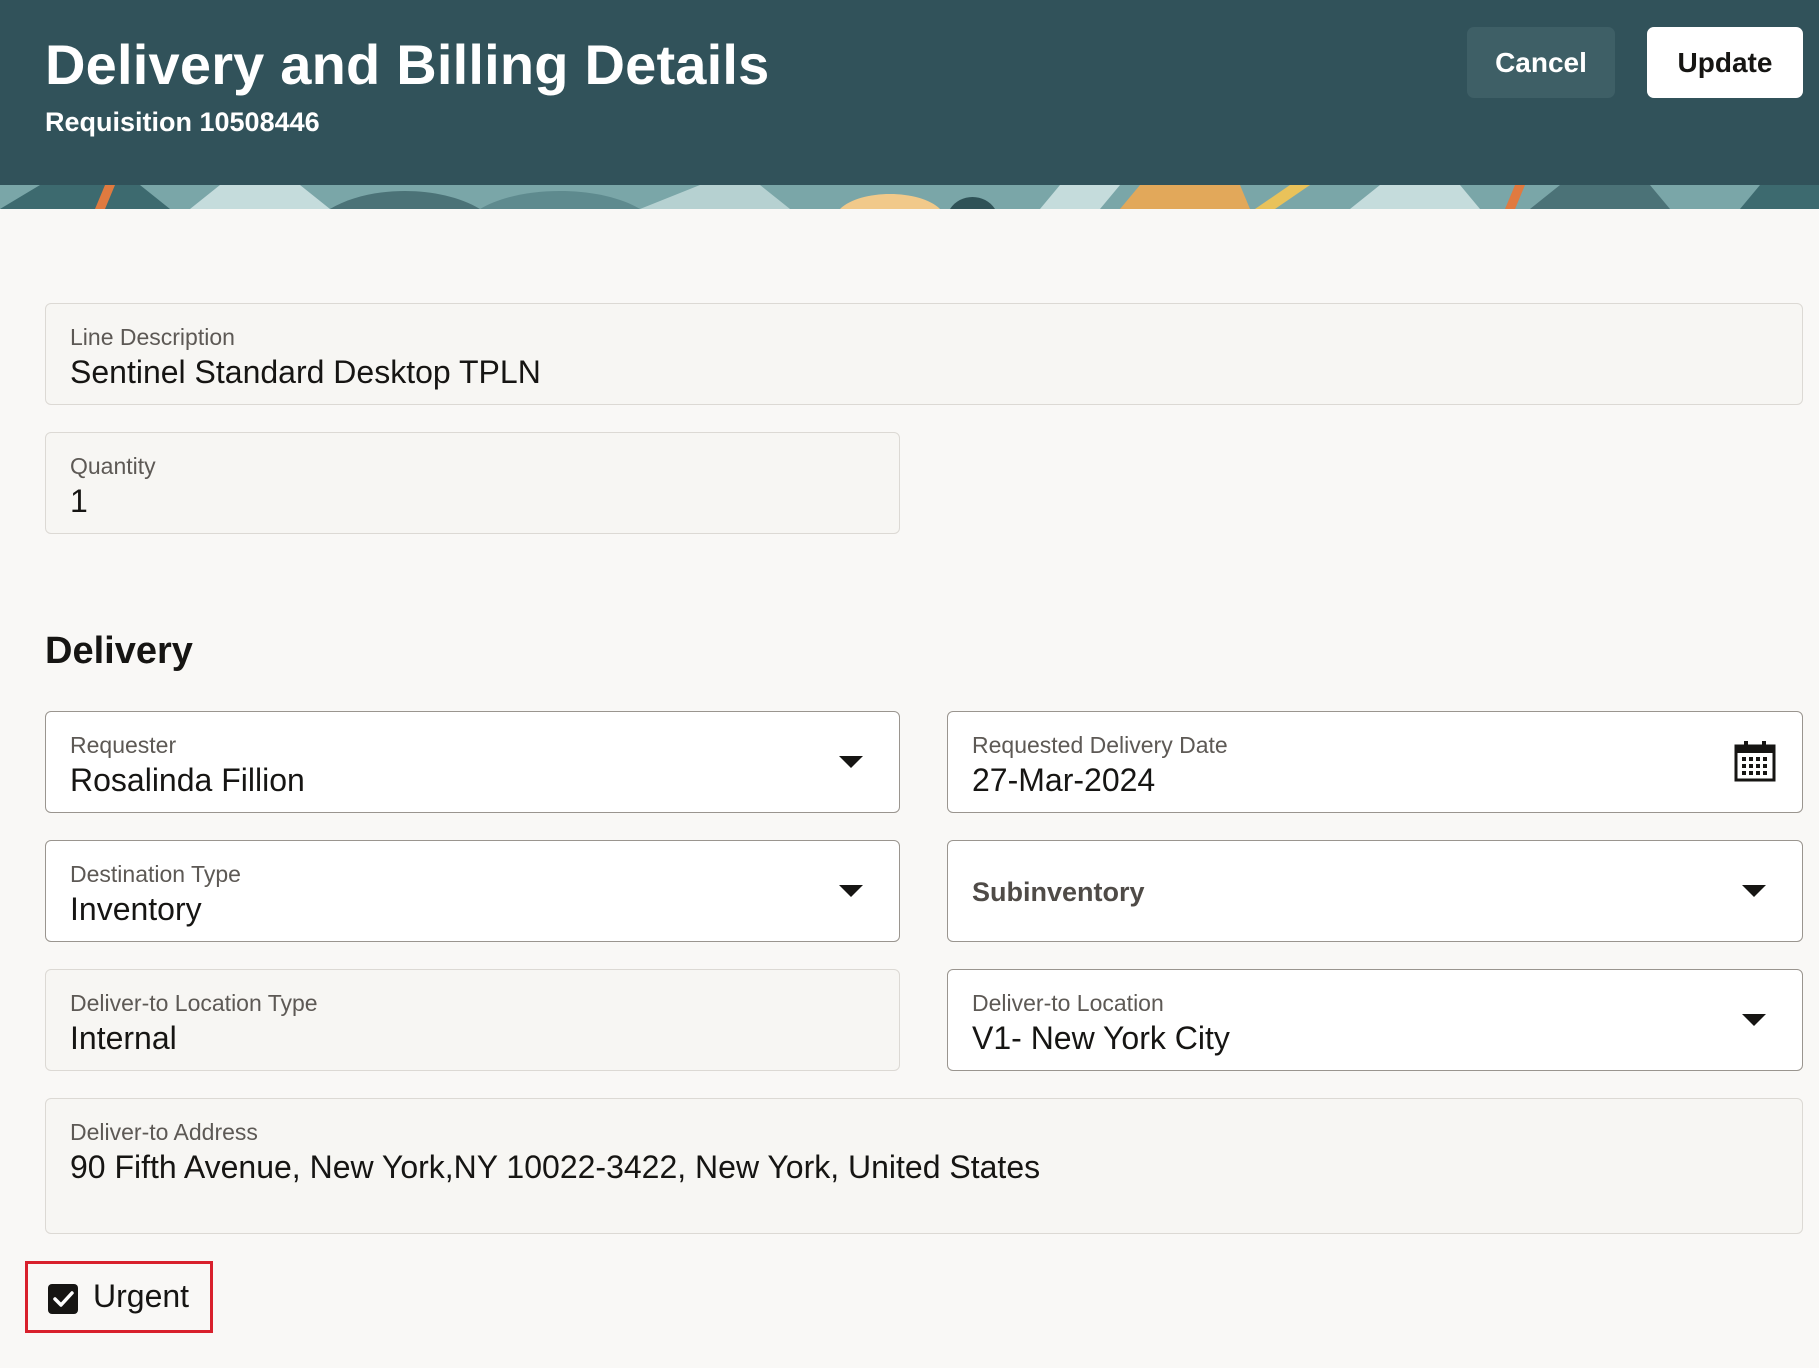 The height and width of the screenshot is (1368, 1819). What do you see at coordinates (1058, 892) in the screenshot?
I see `subinventory-label: Subinventory` at bounding box center [1058, 892].